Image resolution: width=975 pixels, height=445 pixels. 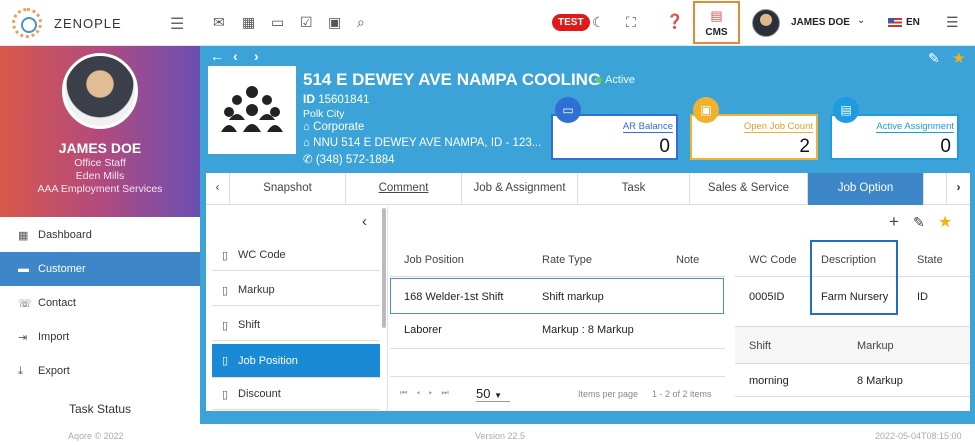 What do you see at coordinates (25, 303) in the screenshot?
I see `contact-icon: ☏` at bounding box center [25, 303].